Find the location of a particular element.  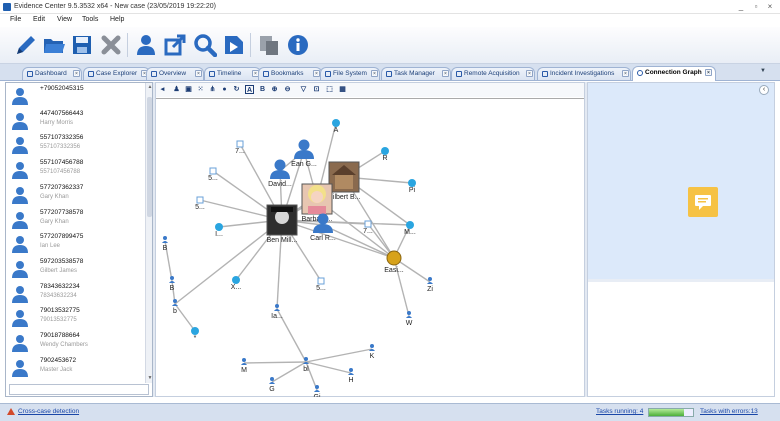

forward-icon is located at coordinates (234, 45).